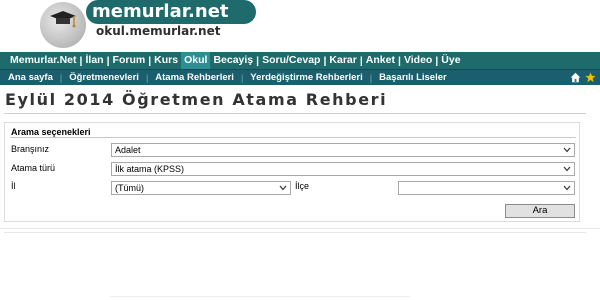  What do you see at coordinates (590, 77) in the screenshot?
I see `star-icon` at bounding box center [590, 77].